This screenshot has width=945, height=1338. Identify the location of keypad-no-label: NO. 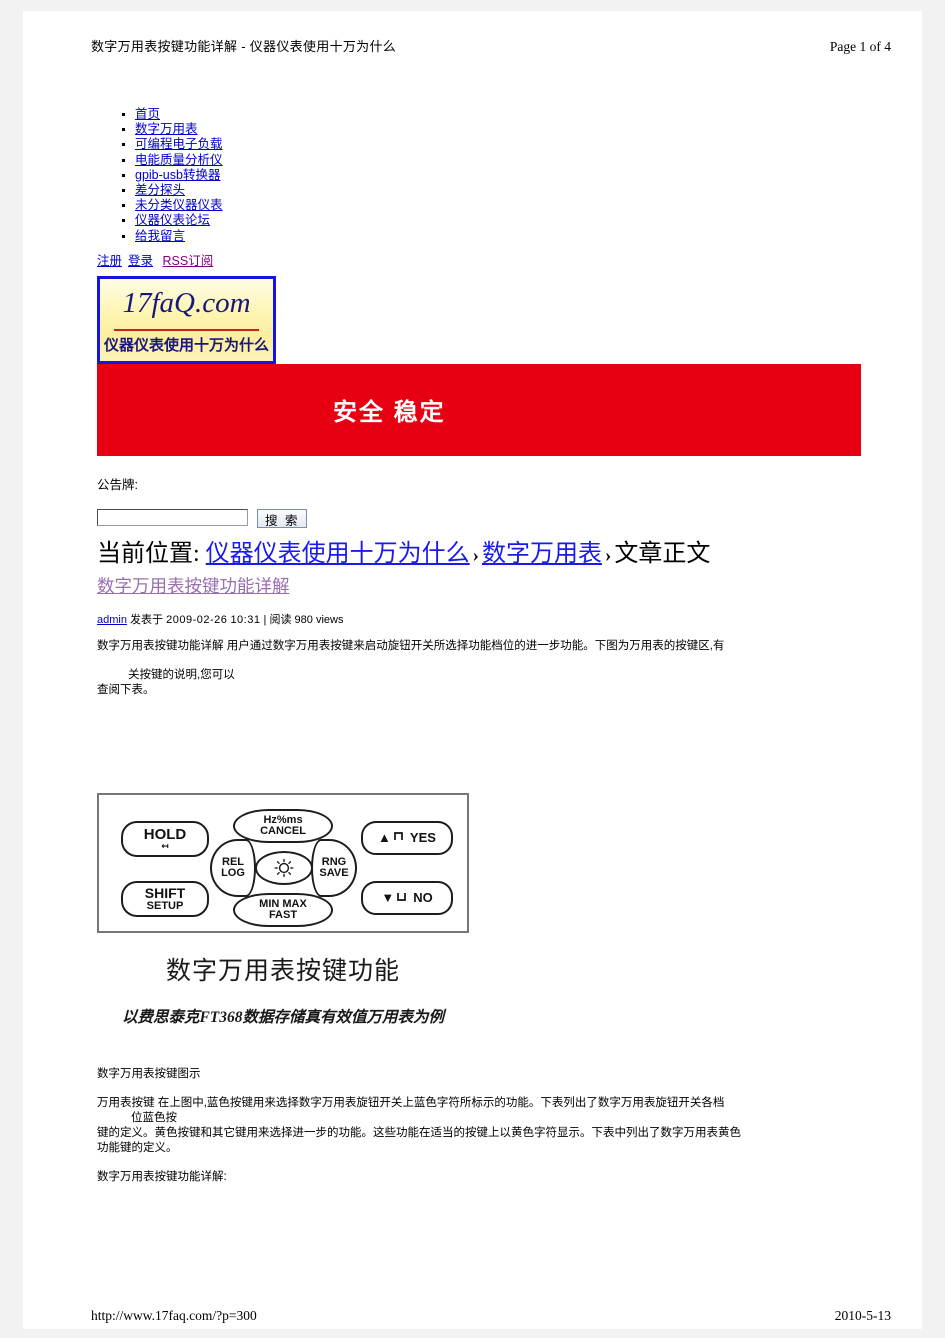
(423, 898).